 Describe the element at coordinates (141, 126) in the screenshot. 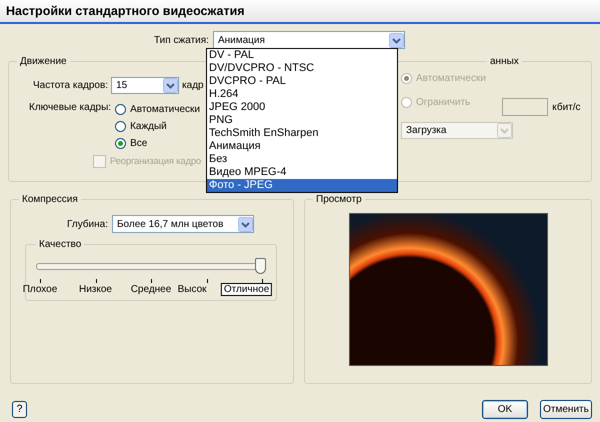

I see `radio-button: Каждый` at that location.